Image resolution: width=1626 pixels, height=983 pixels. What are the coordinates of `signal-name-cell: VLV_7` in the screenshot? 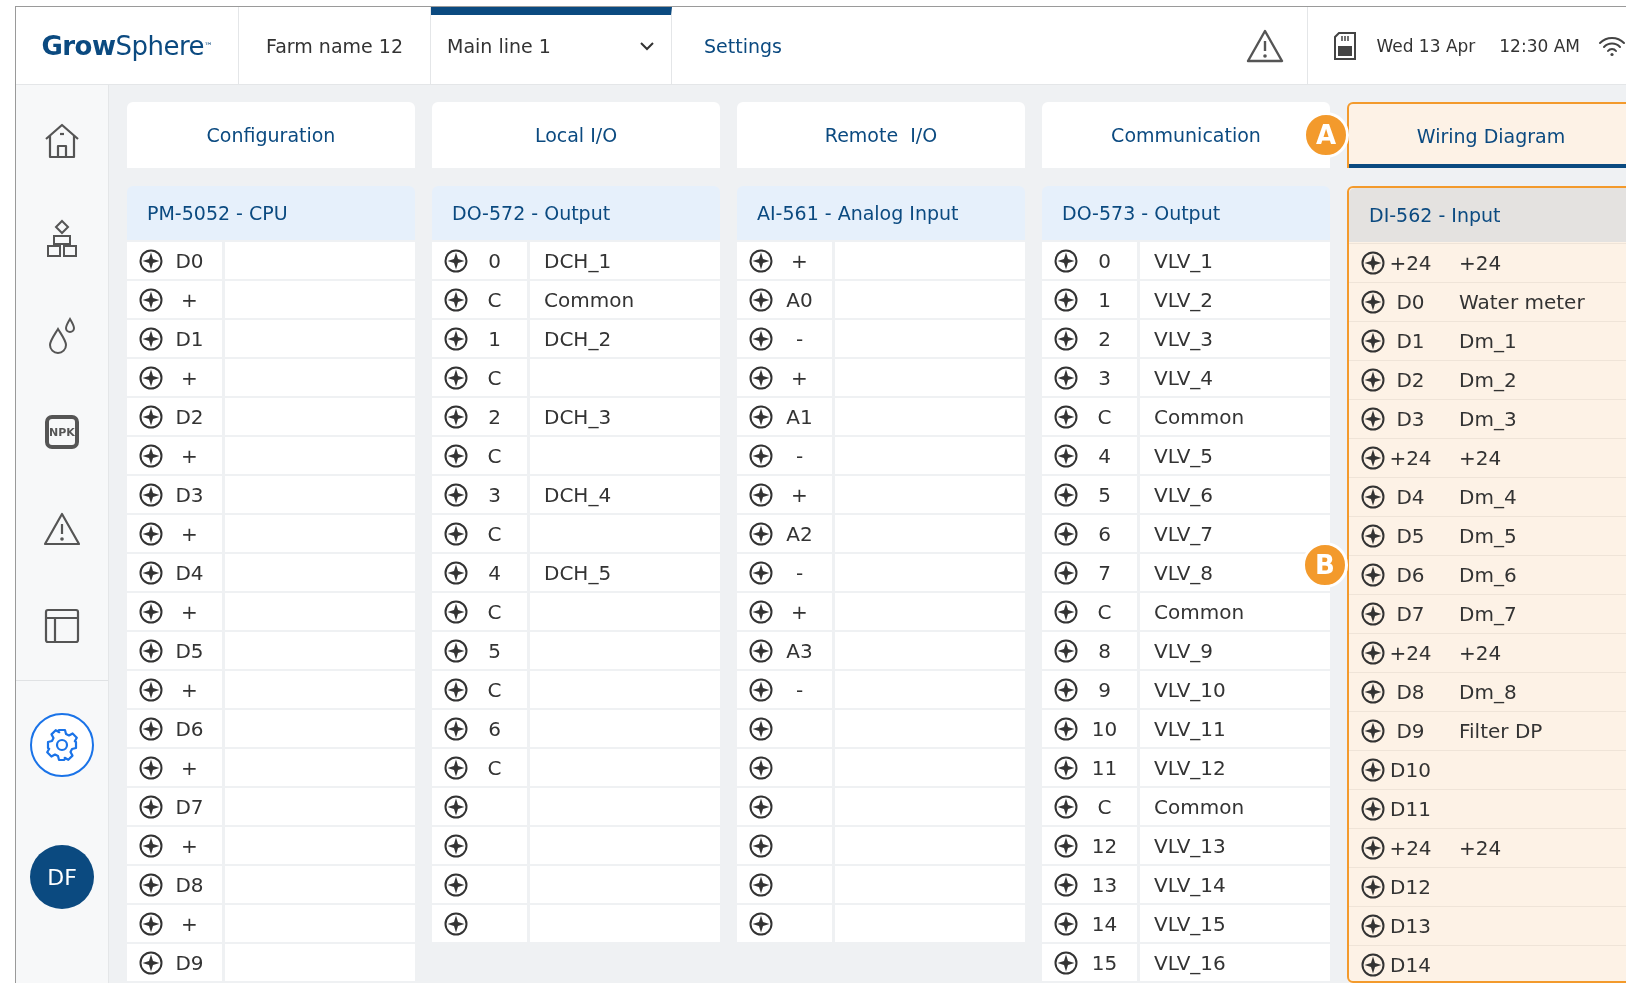 It's located at (1235, 533).